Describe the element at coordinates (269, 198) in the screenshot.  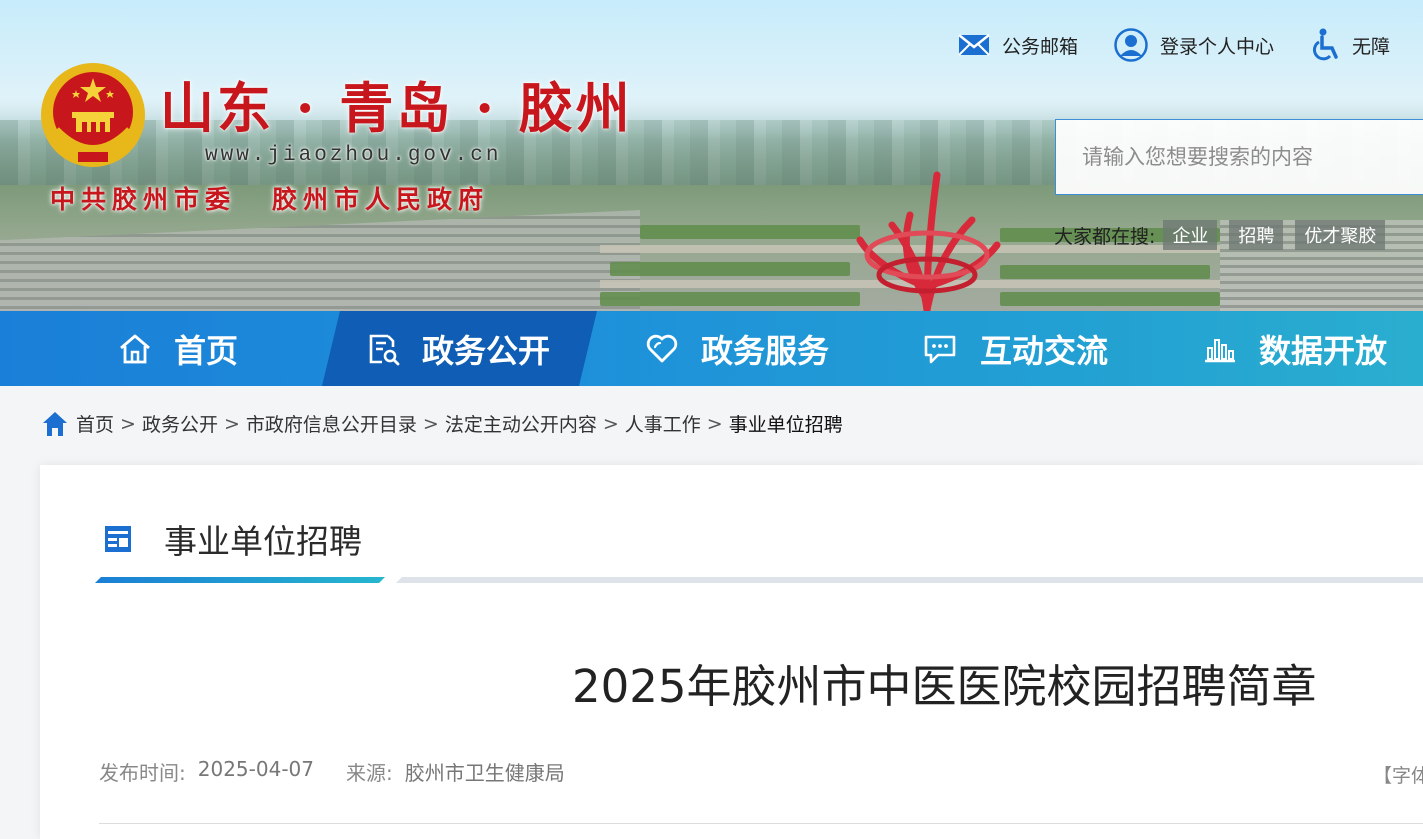
I see `site-subtitle: 中共胶州市委 胶州市人民政府` at that location.